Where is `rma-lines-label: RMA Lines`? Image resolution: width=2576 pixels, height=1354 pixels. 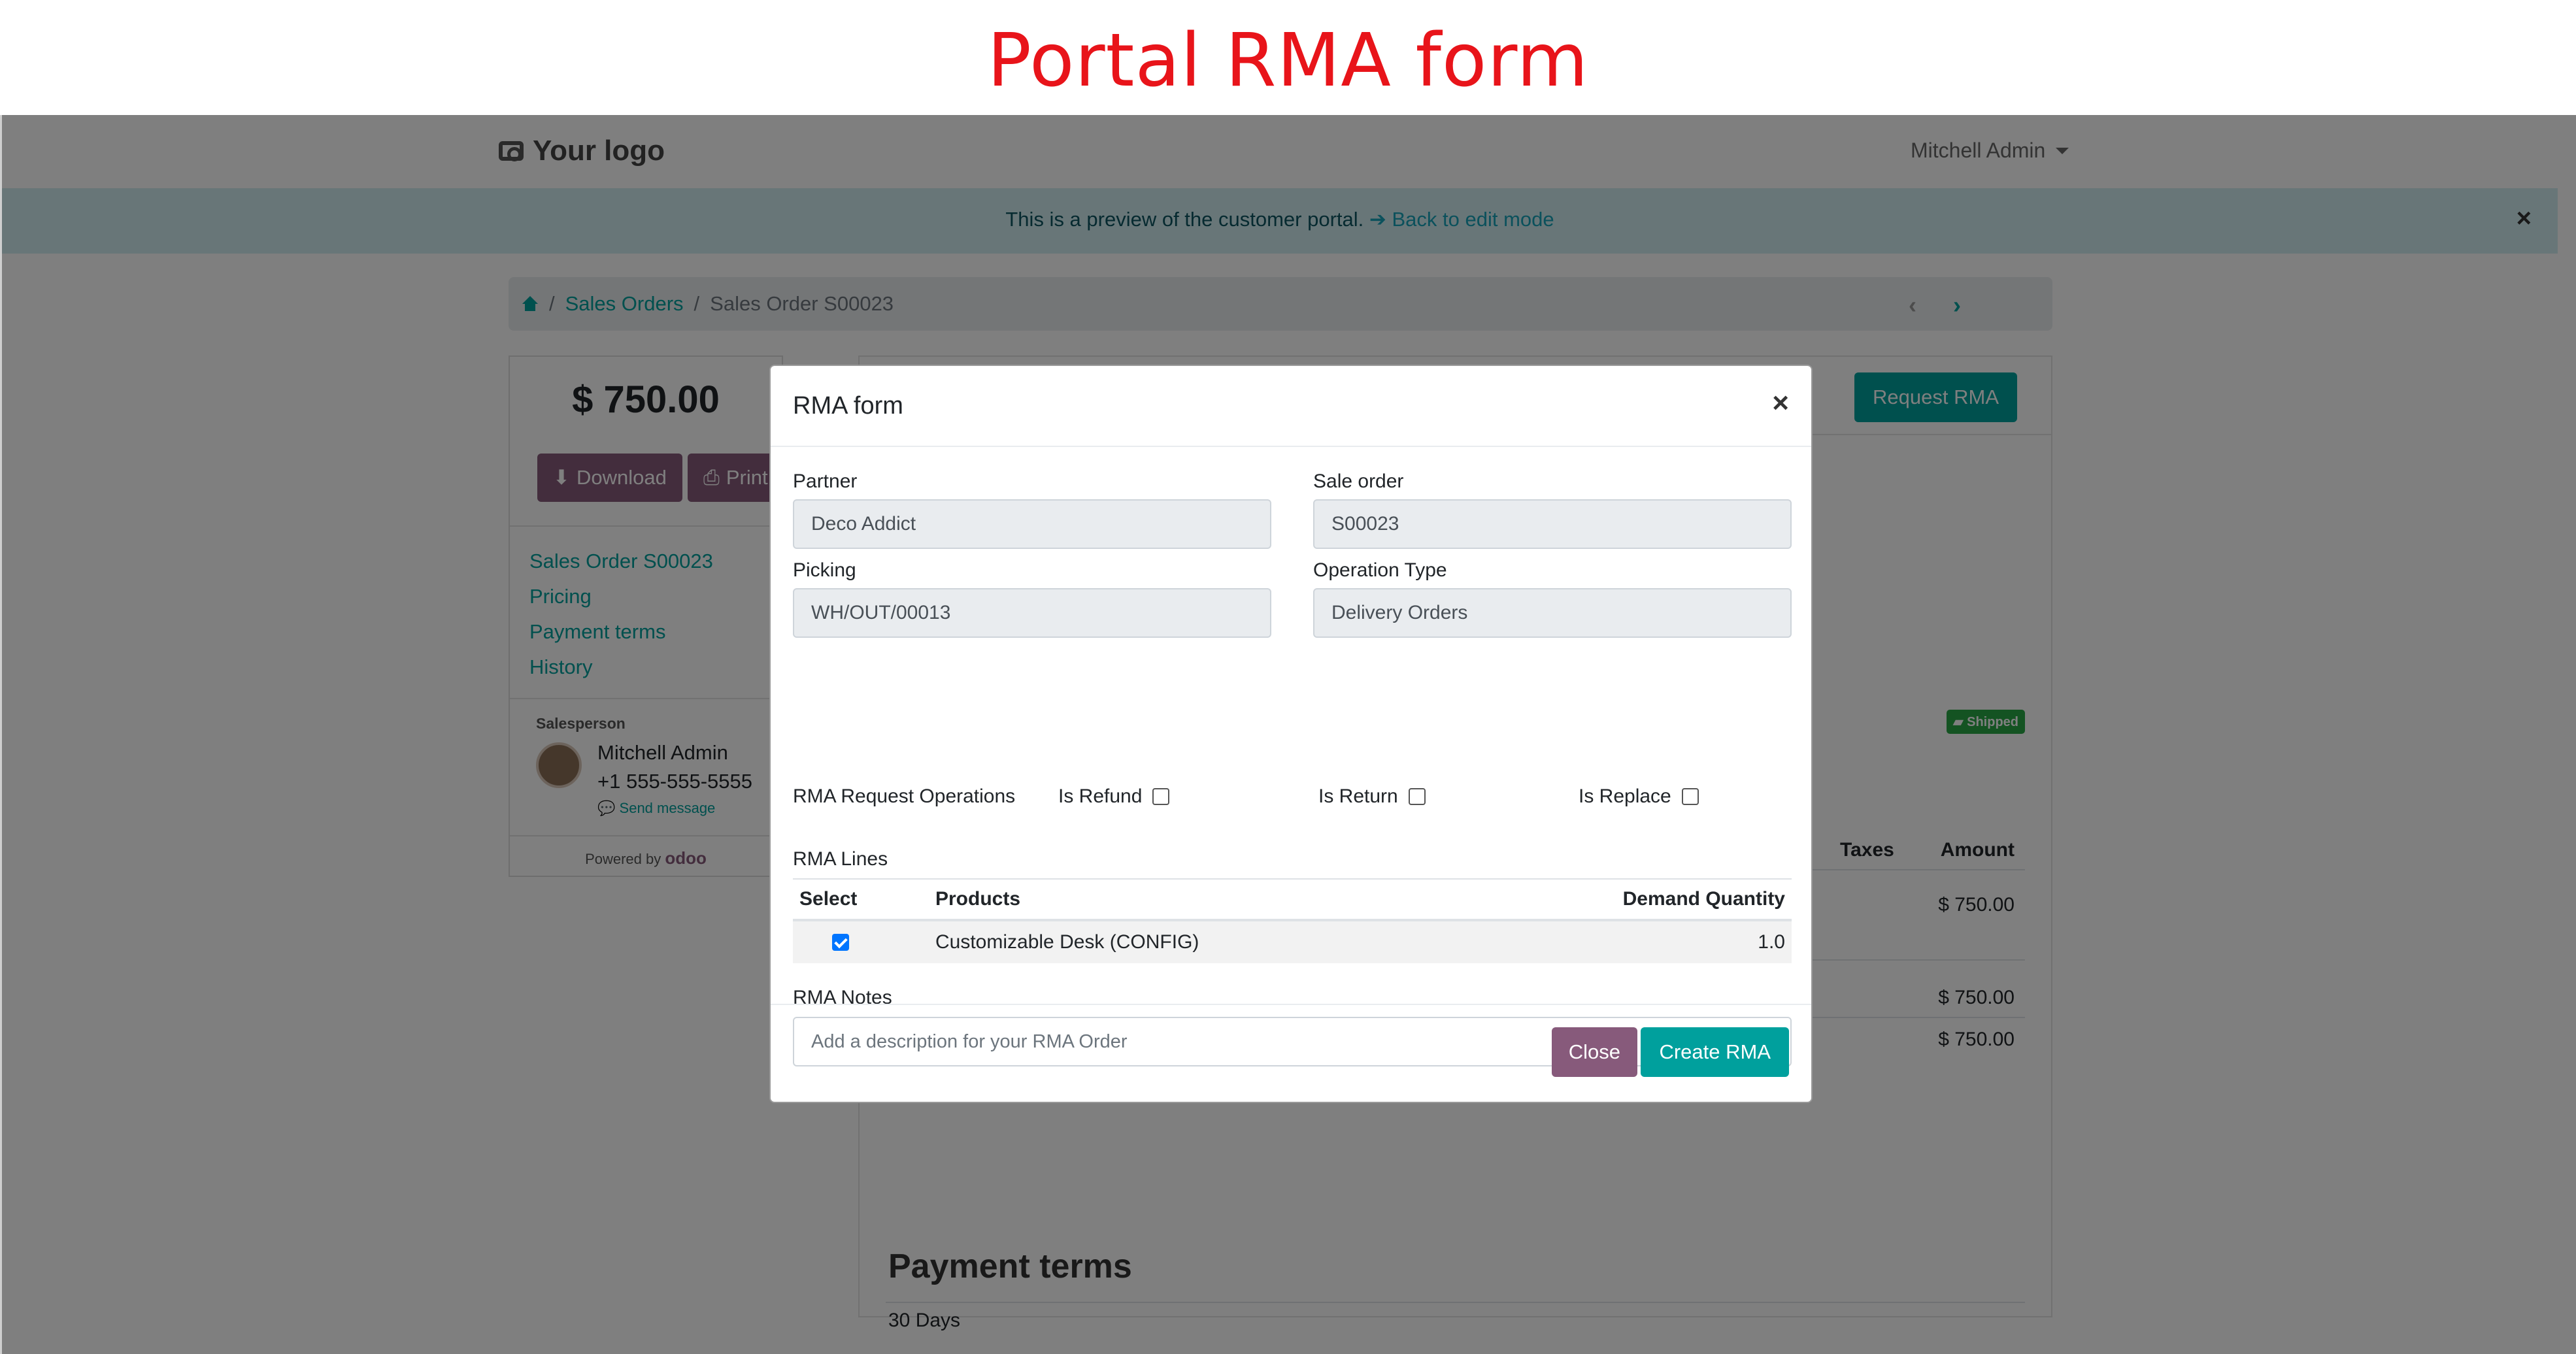
rma-lines-label: RMA Lines is located at coordinates (841, 859).